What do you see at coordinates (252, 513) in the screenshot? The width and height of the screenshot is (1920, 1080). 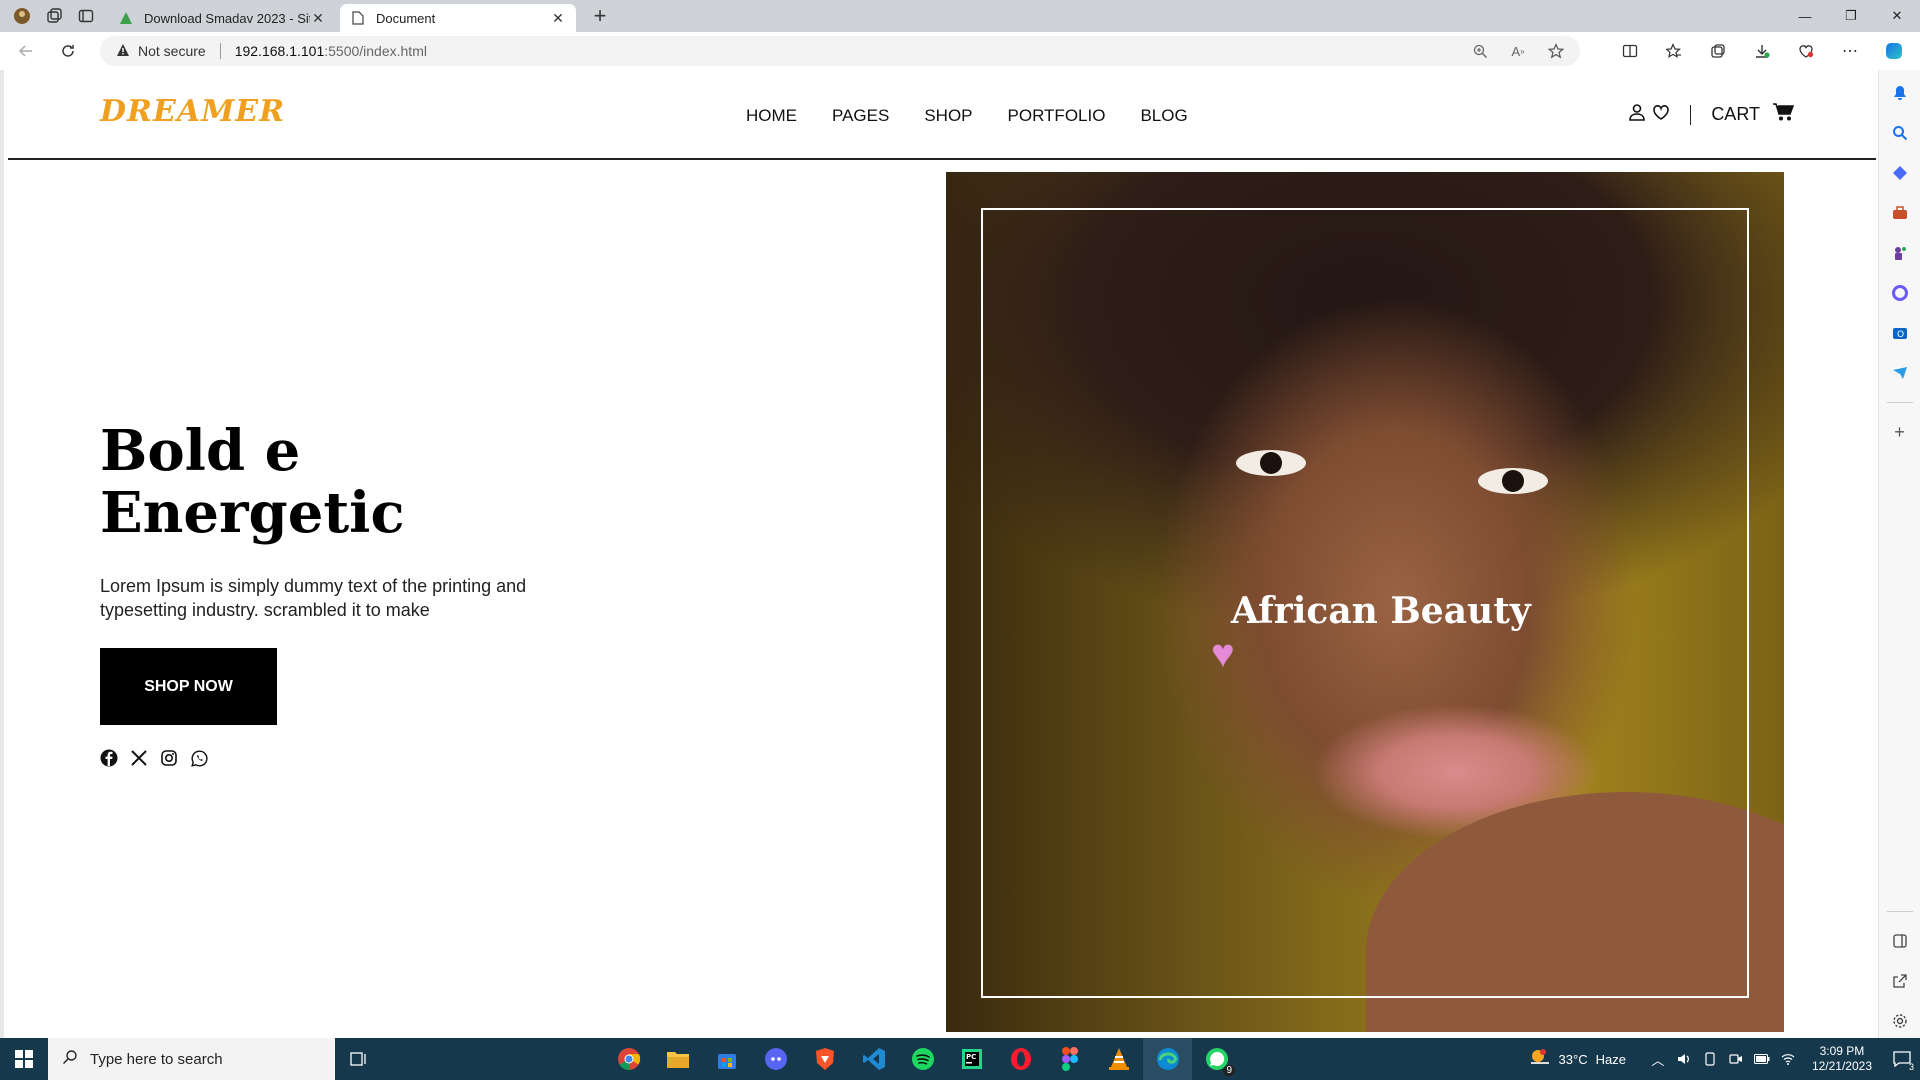 I see `hero-title-line-2: Energetic` at bounding box center [252, 513].